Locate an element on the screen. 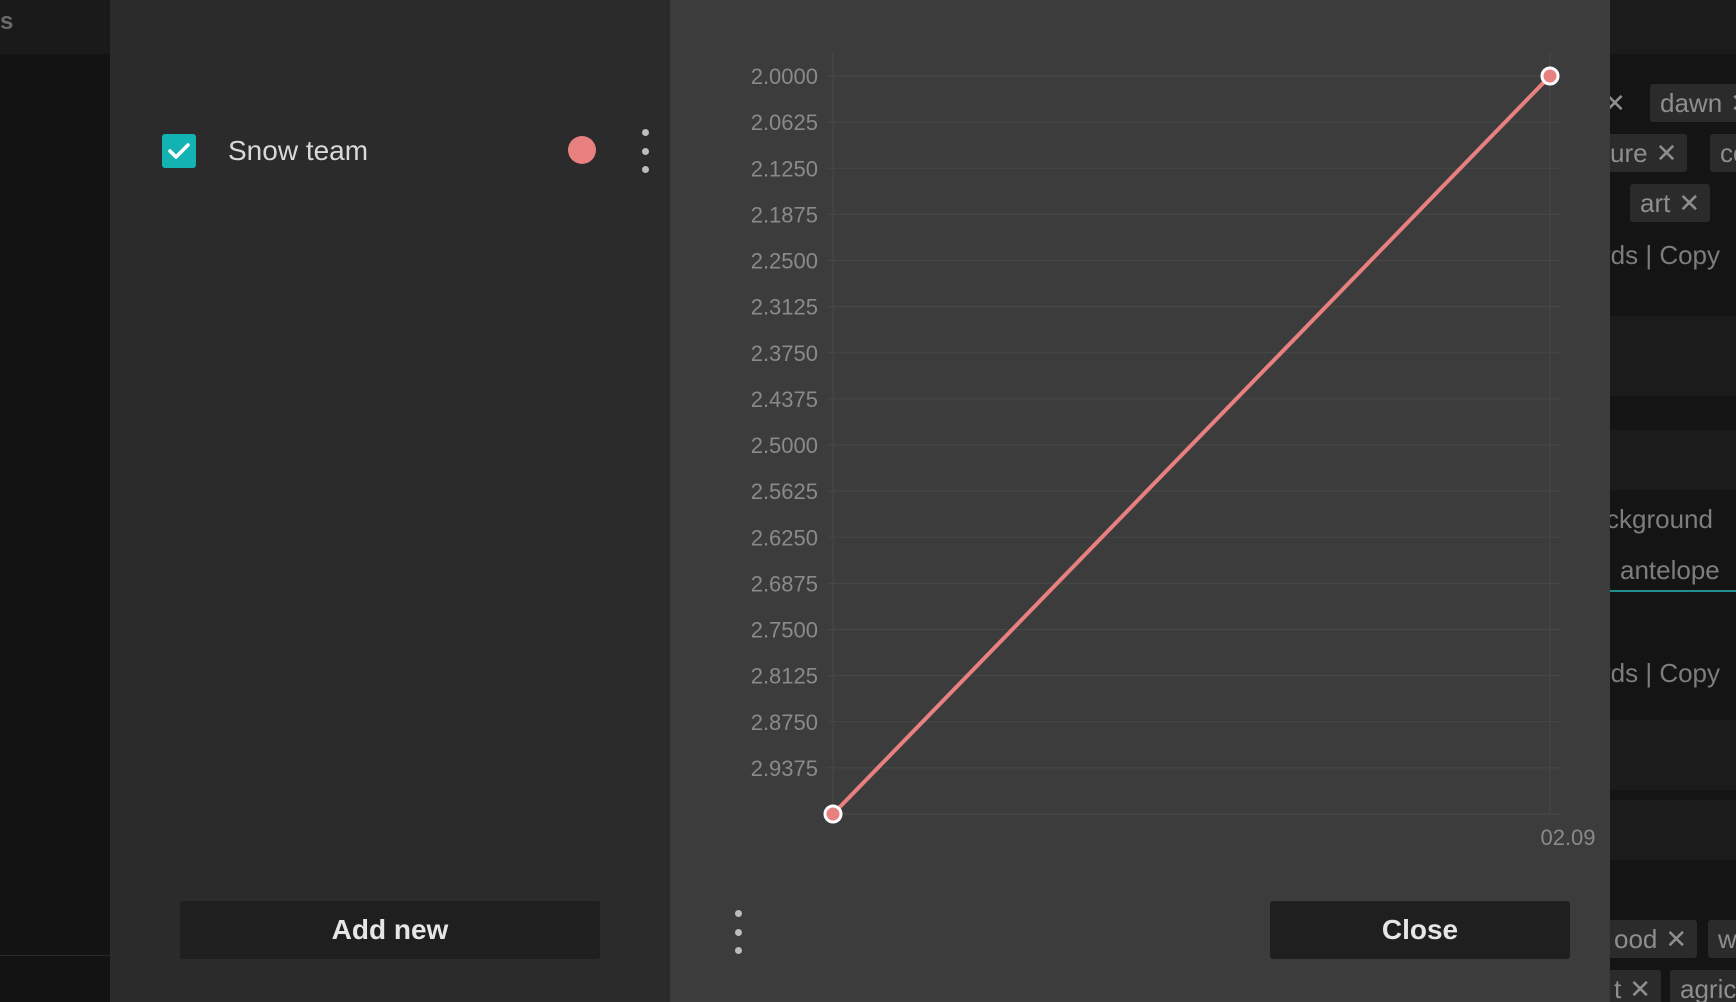 This screenshot has width=1736, height=1002. y-tick-label: 2.1250 is located at coordinates (784, 168).